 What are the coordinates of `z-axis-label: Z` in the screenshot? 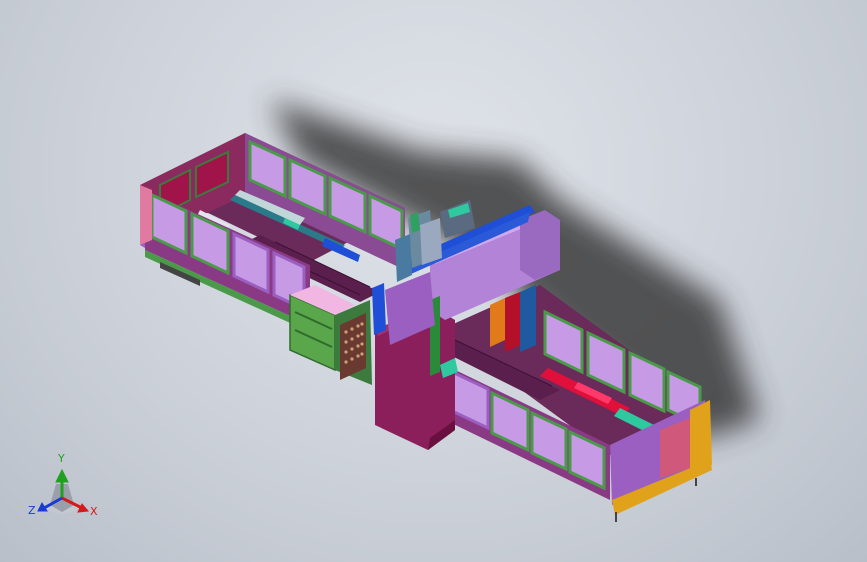 It's located at (32, 510).